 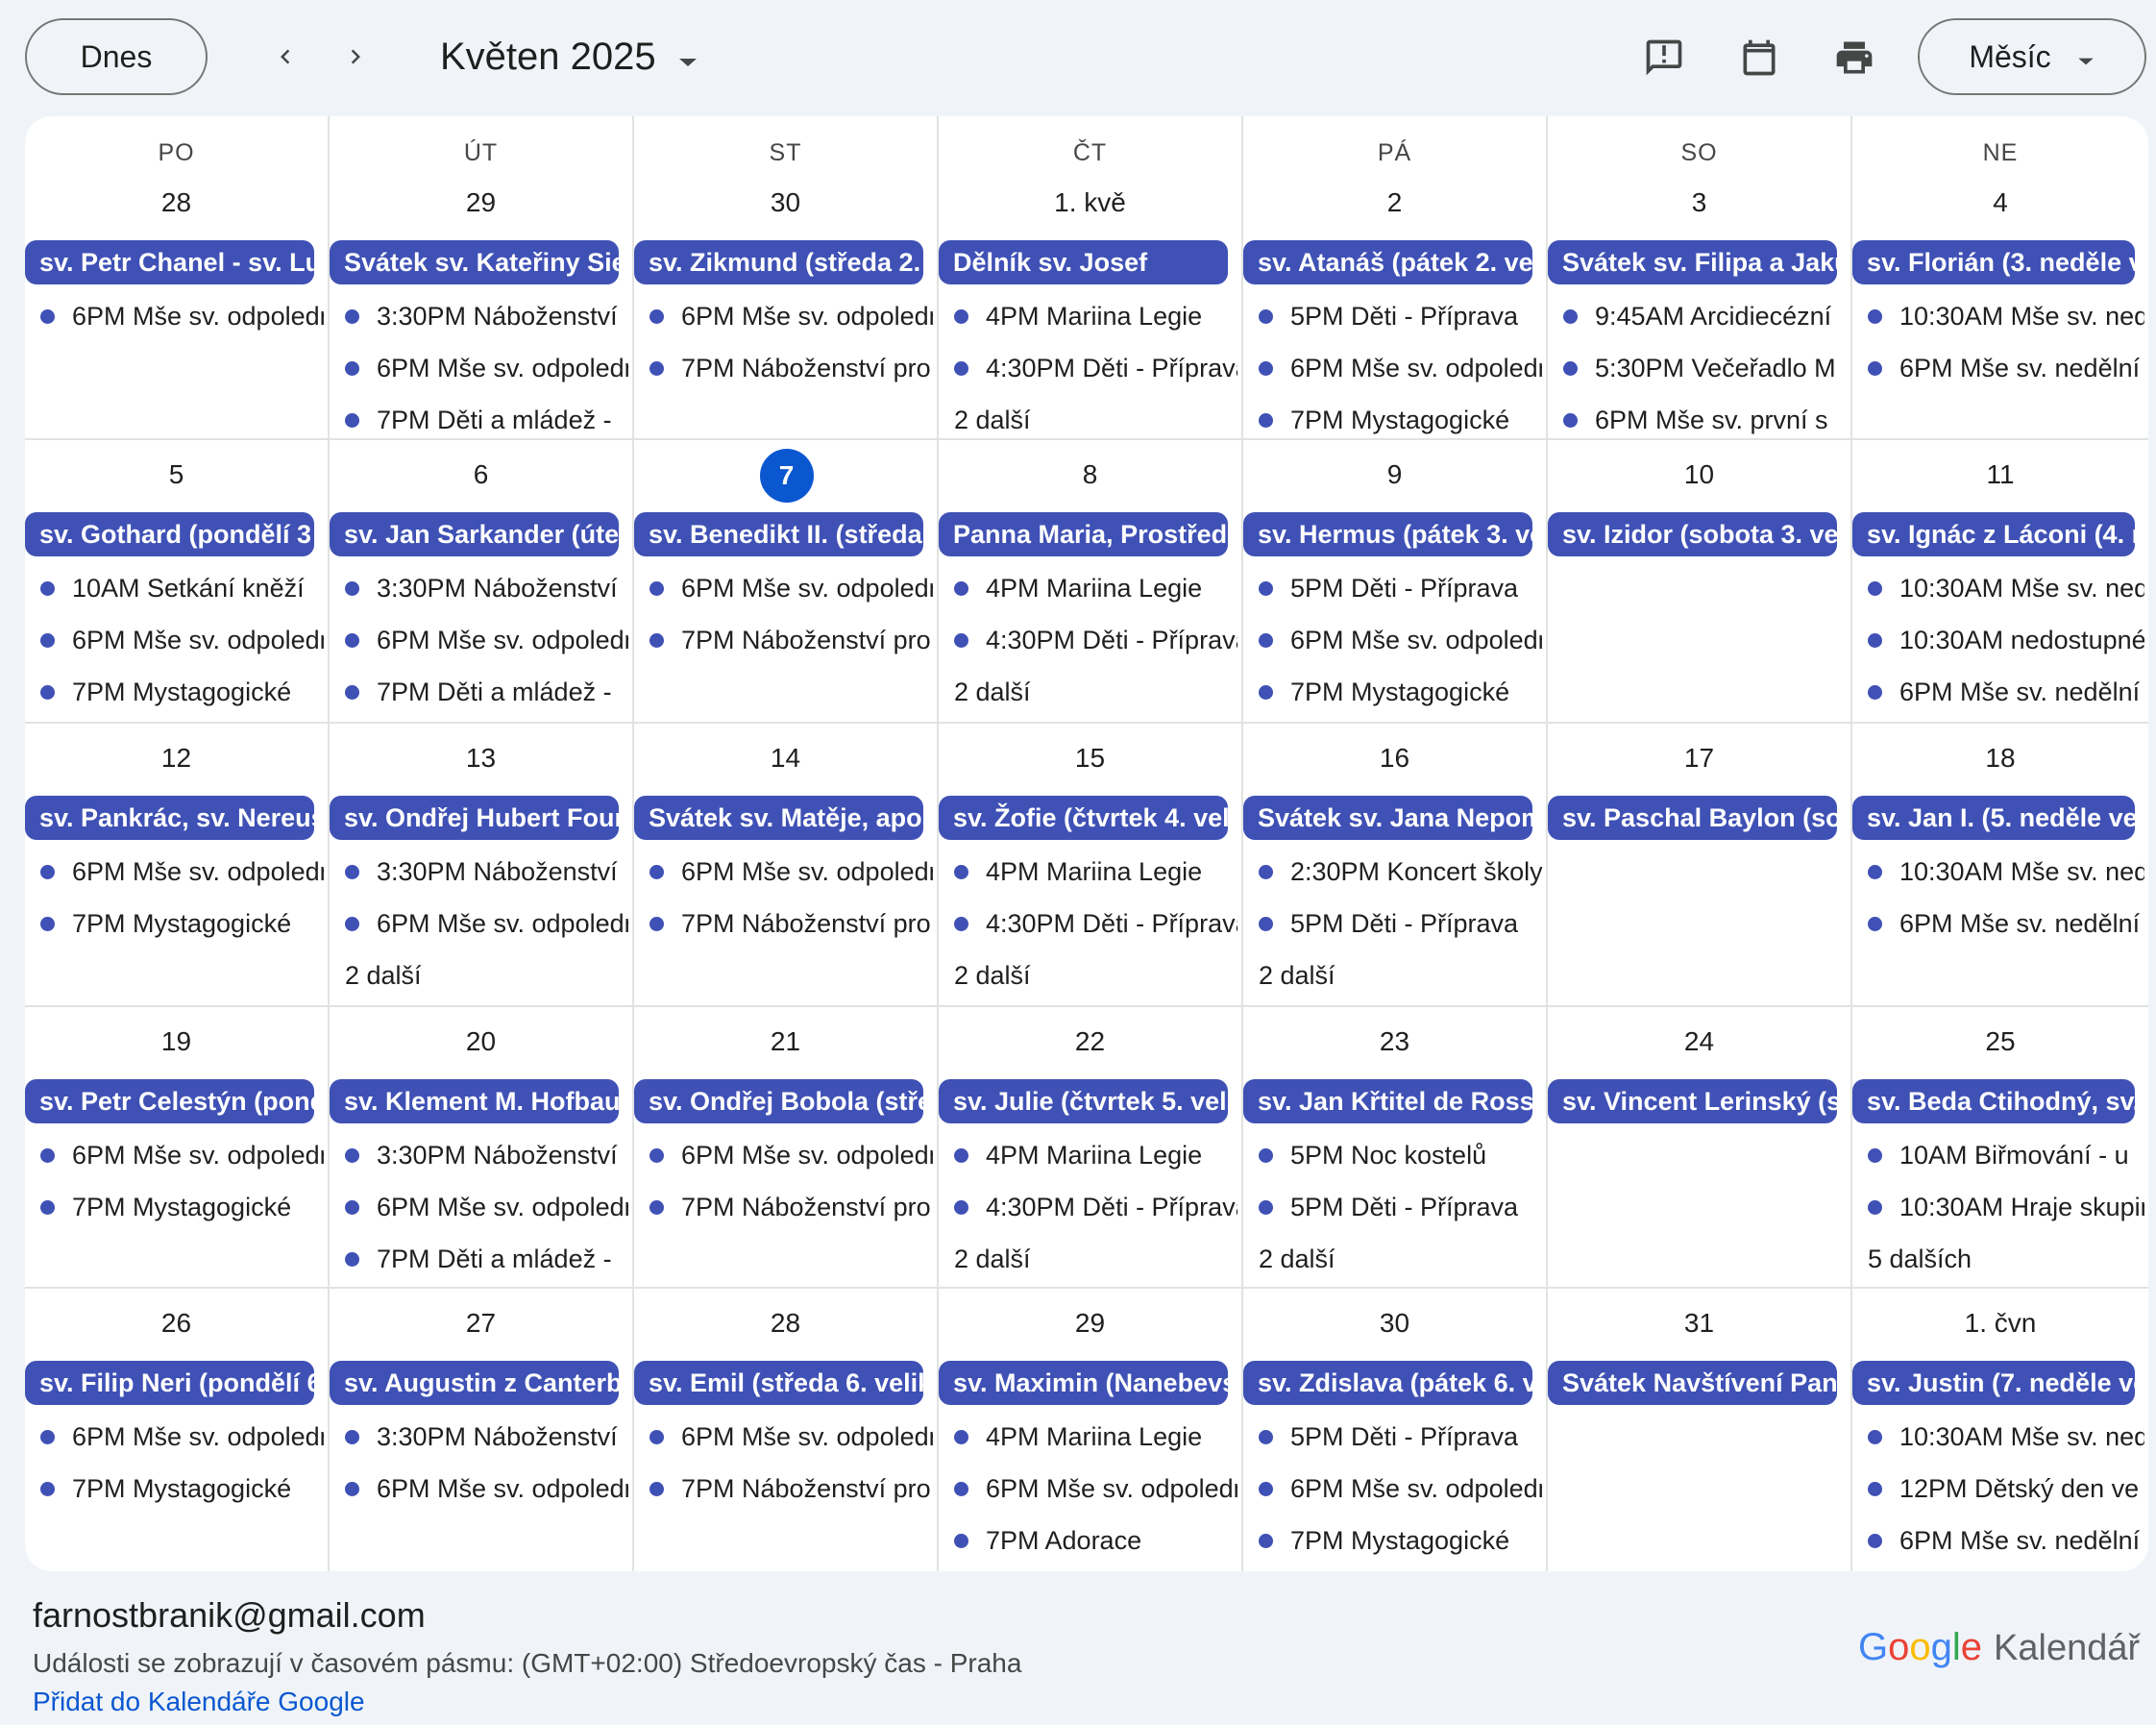 I want to click on day-number: 12, so click(x=177, y=758).